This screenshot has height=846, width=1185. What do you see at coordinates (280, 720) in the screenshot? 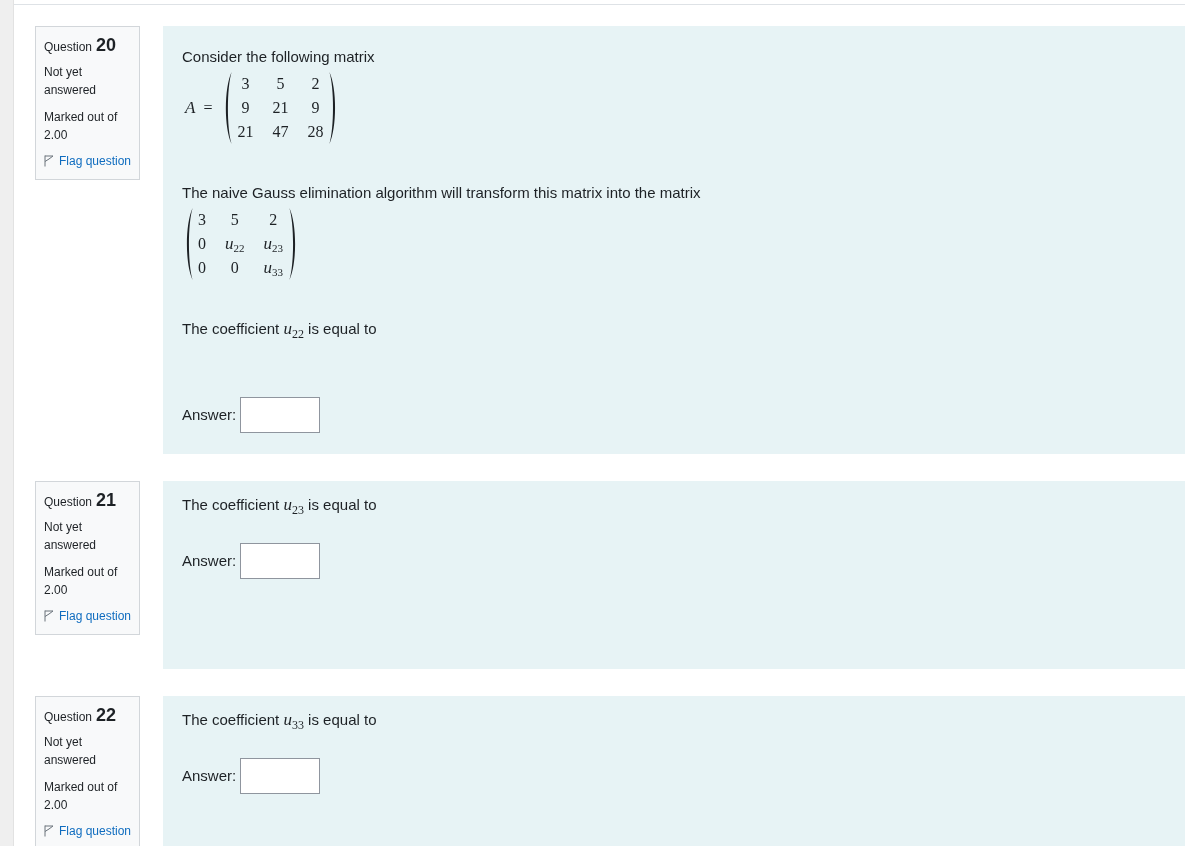
I see `question-text: The coefficient u$_{33}$ is equal to` at bounding box center [280, 720].